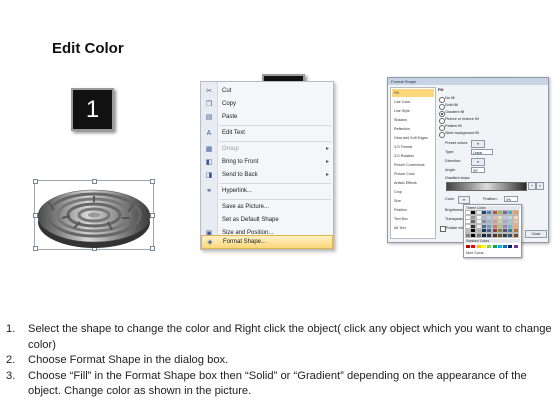 This screenshot has height=420, width=560. Describe the element at coordinates (464, 200) in the screenshot. I see `color-dropdown: ▾` at that location.